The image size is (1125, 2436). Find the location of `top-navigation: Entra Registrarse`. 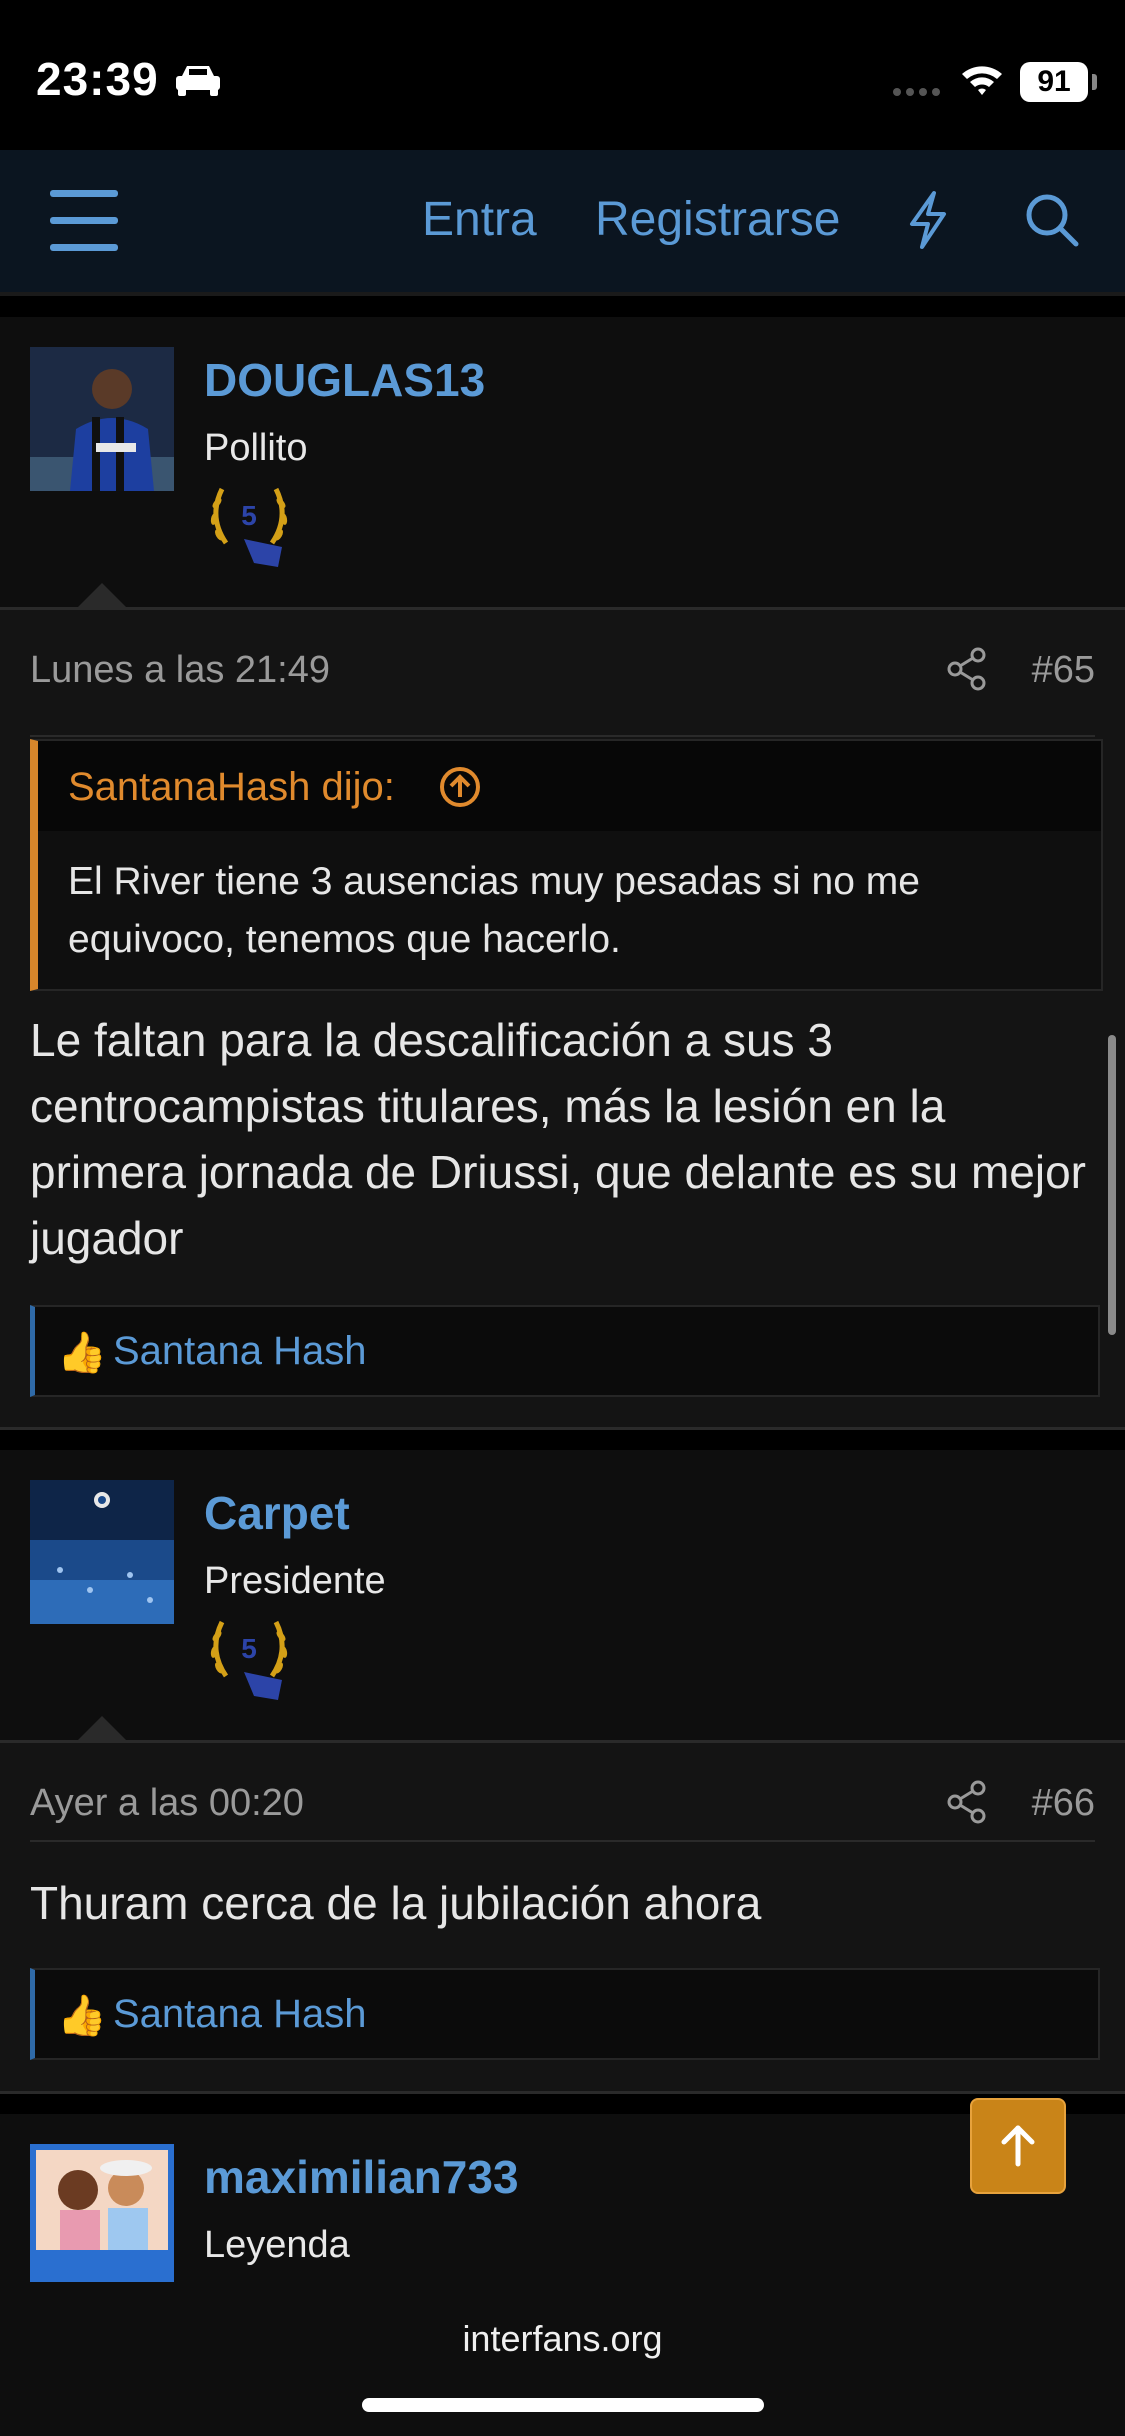

top-navigation: Entra Registrarse is located at coordinates (562, 221).